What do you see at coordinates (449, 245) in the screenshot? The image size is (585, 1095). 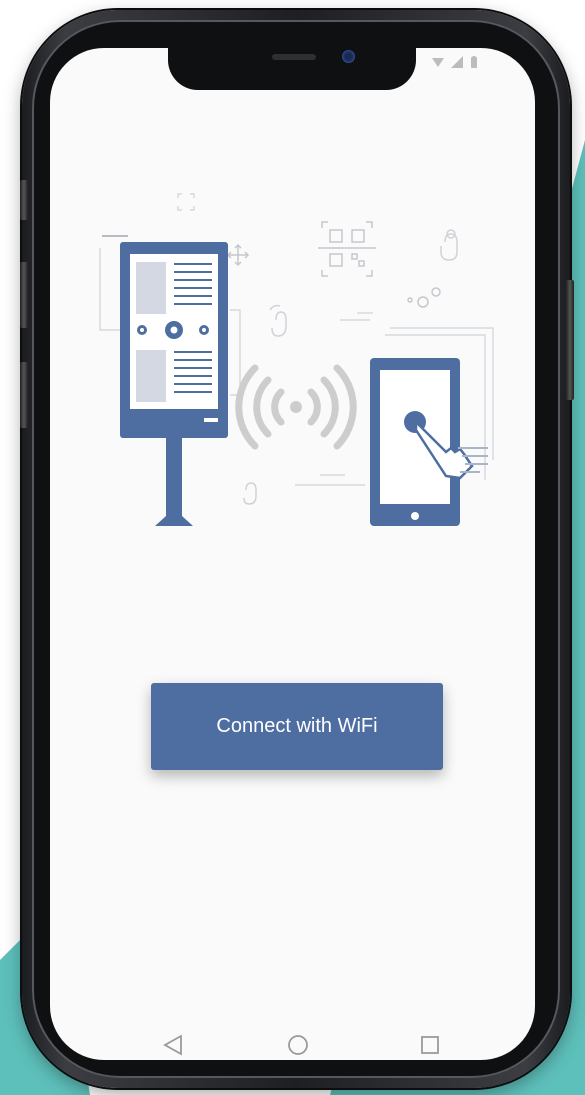 I see `hand-tap-icon` at bounding box center [449, 245].